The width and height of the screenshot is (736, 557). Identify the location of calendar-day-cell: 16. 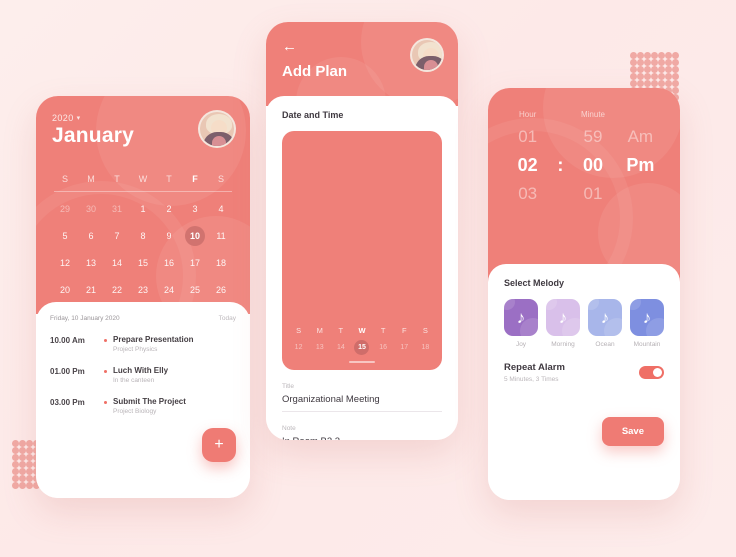
(169, 263).